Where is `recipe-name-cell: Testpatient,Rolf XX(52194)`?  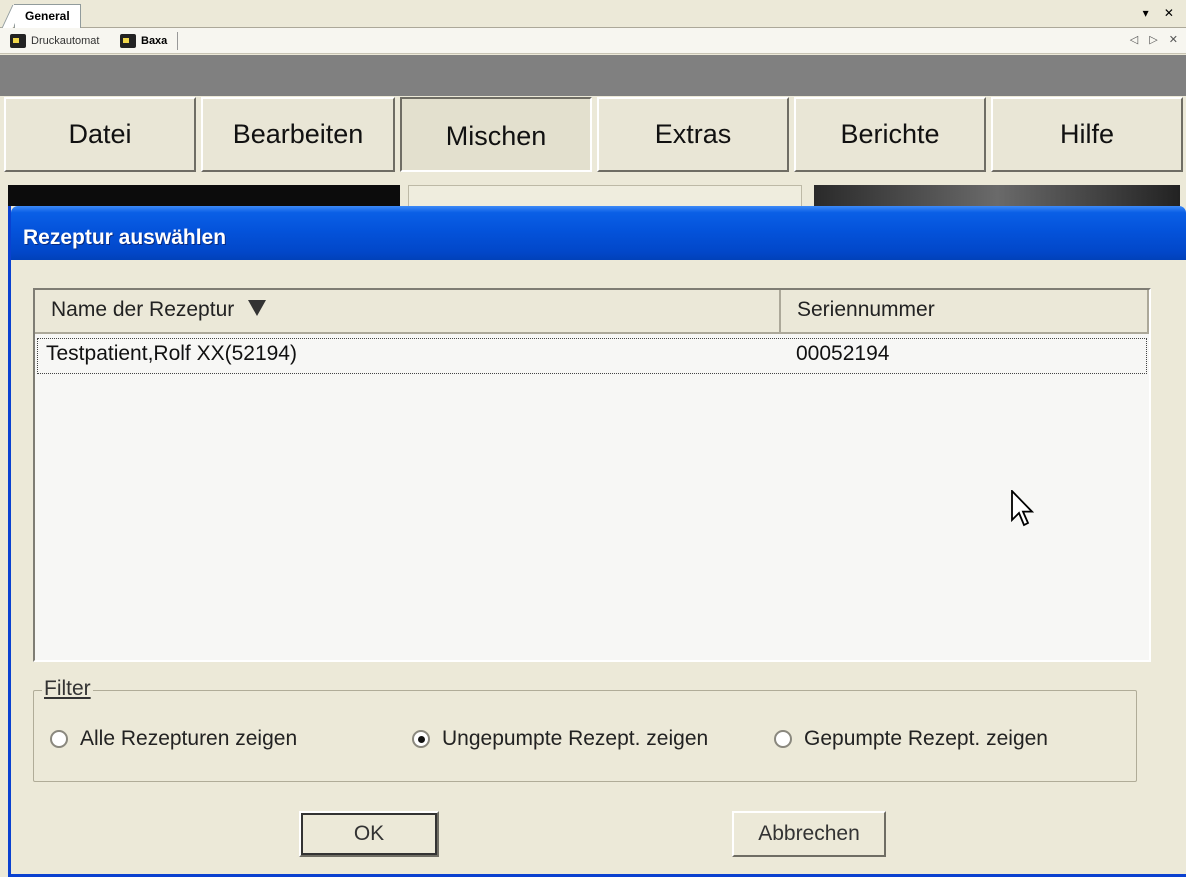 recipe-name-cell: Testpatient,Rolf XX(52194) is located at coordinates (171, 353).